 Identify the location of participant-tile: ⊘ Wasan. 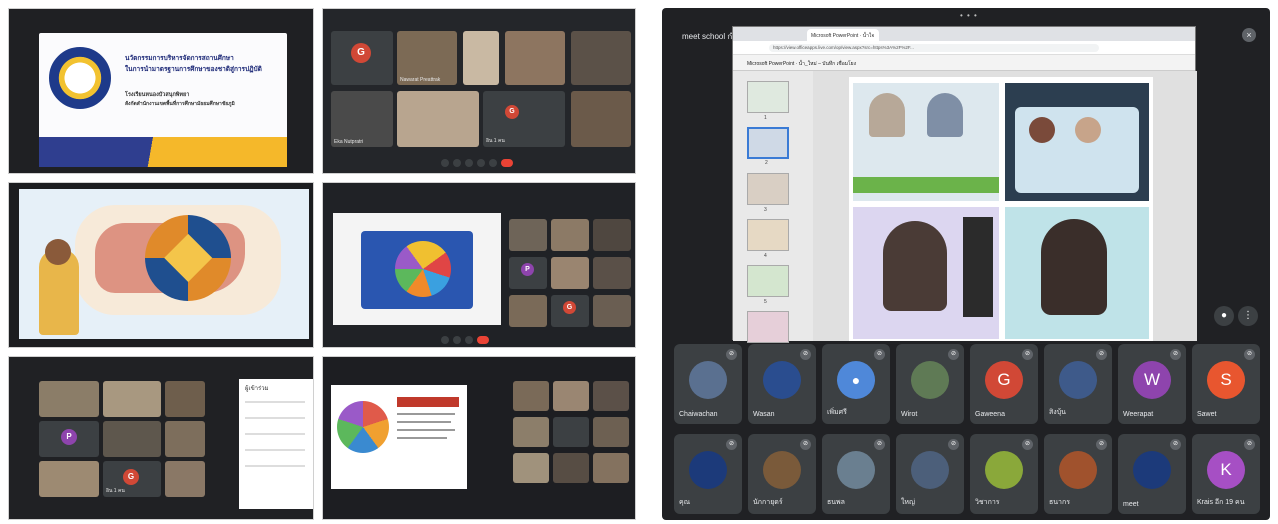
(782, 384).